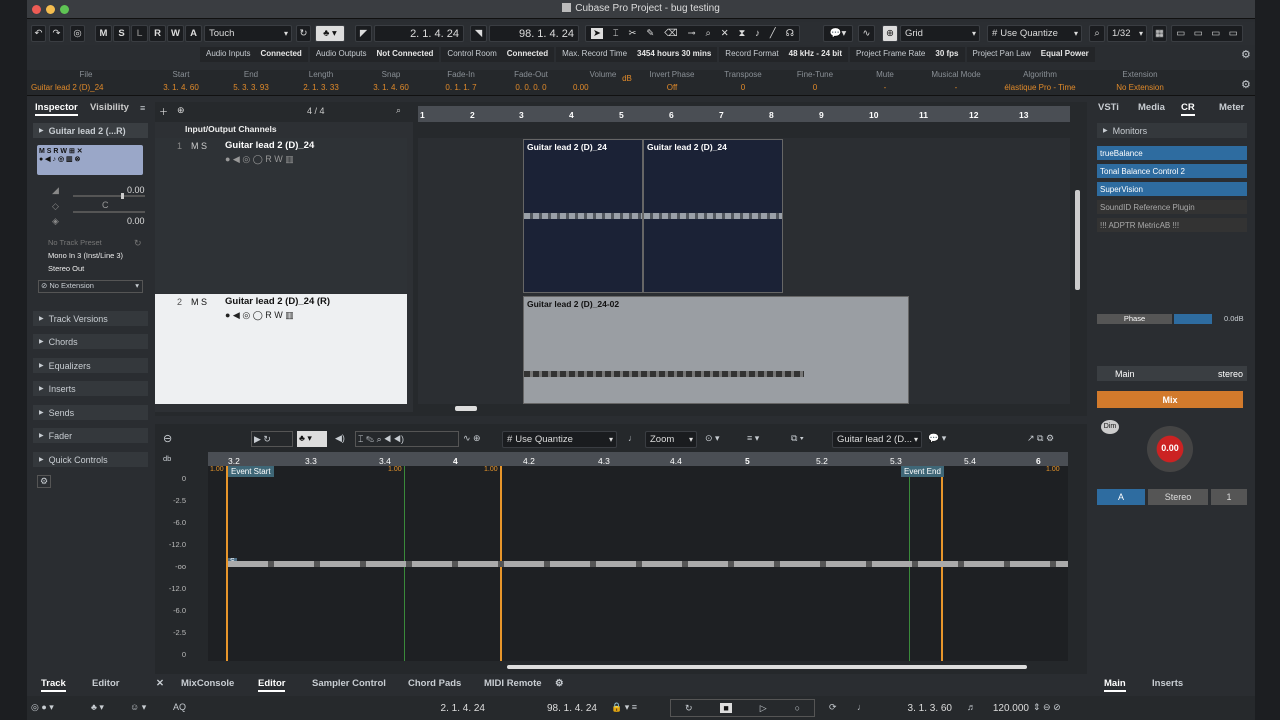  Describe the element at coordinates (90, 459) in the screenshot. I see `section-quick-controls: Quick Controls` at that location.